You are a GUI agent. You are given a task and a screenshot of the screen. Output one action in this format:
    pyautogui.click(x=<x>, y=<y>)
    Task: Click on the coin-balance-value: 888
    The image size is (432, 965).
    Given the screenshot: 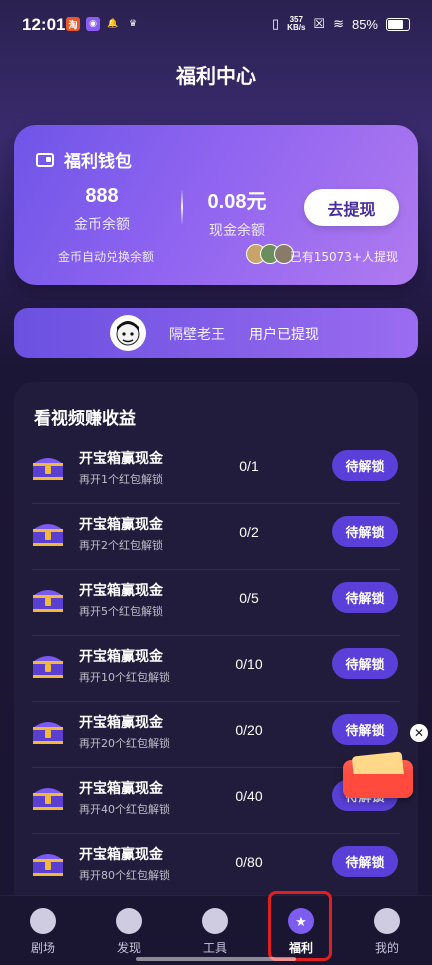 What is the action you would take?
    pyautogui.click(x=102, y=196)
    